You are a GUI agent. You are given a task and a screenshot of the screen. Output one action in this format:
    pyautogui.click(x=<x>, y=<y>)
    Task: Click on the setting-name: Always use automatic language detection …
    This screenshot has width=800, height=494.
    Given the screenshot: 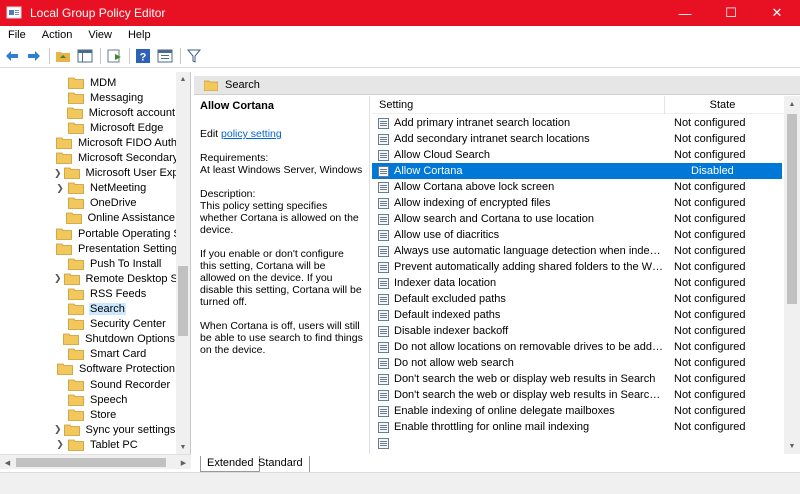 What is the action you would take?
    pyautogui.click(x=529, y=251)
    